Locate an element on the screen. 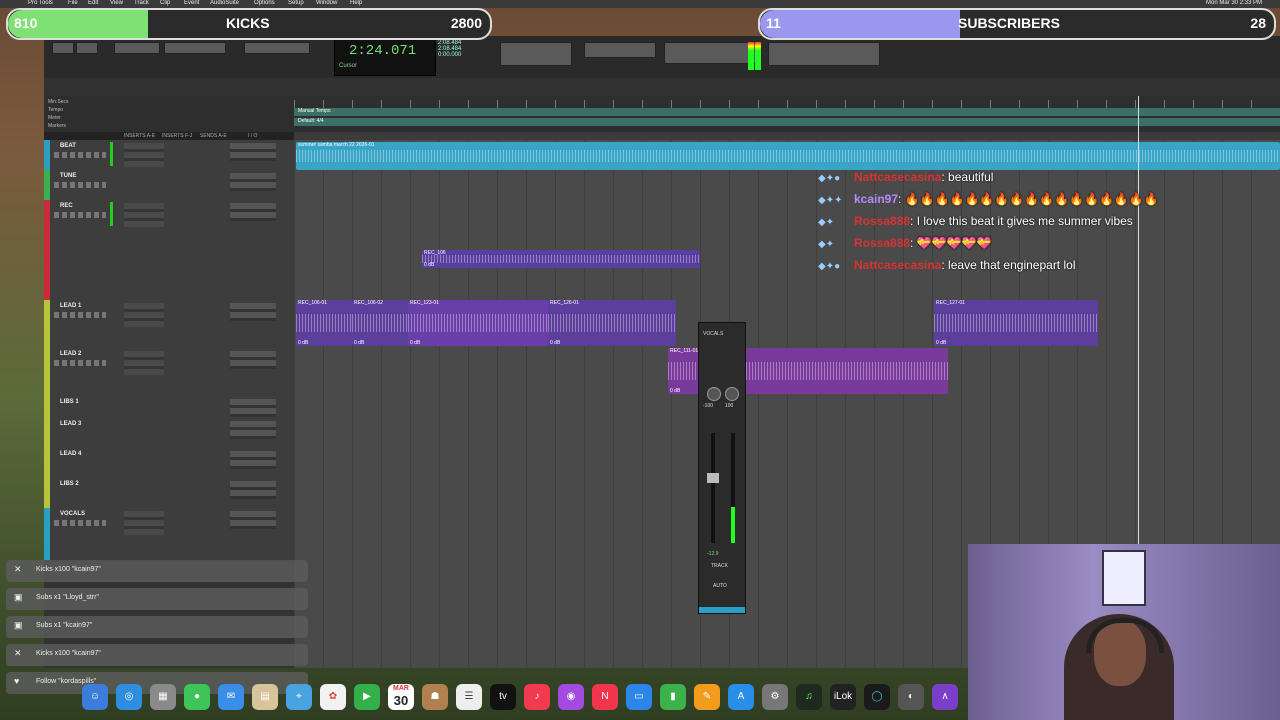 The image size is (1280, 720). edit-tools is located at coordinates (195, 48).